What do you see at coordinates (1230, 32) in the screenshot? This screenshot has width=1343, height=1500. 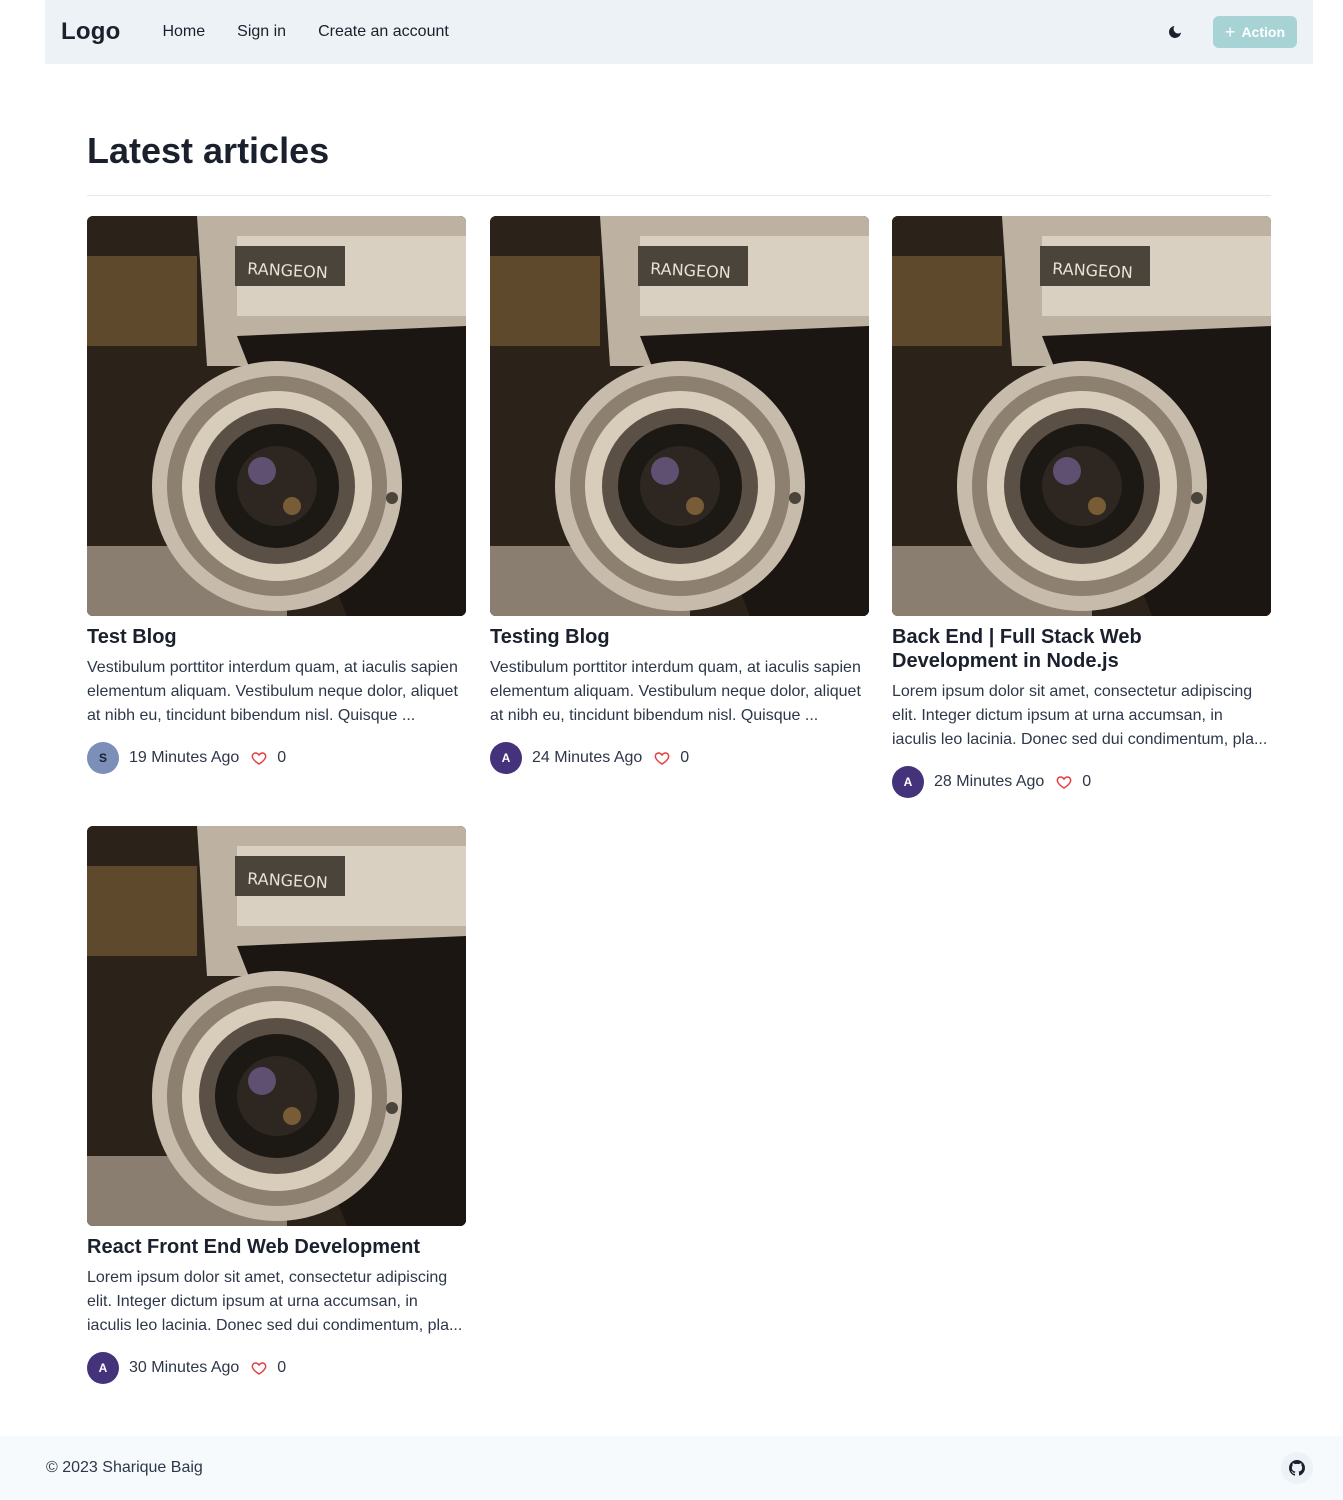 I see `plus-icon: +` at bounding box center [1230, 32].